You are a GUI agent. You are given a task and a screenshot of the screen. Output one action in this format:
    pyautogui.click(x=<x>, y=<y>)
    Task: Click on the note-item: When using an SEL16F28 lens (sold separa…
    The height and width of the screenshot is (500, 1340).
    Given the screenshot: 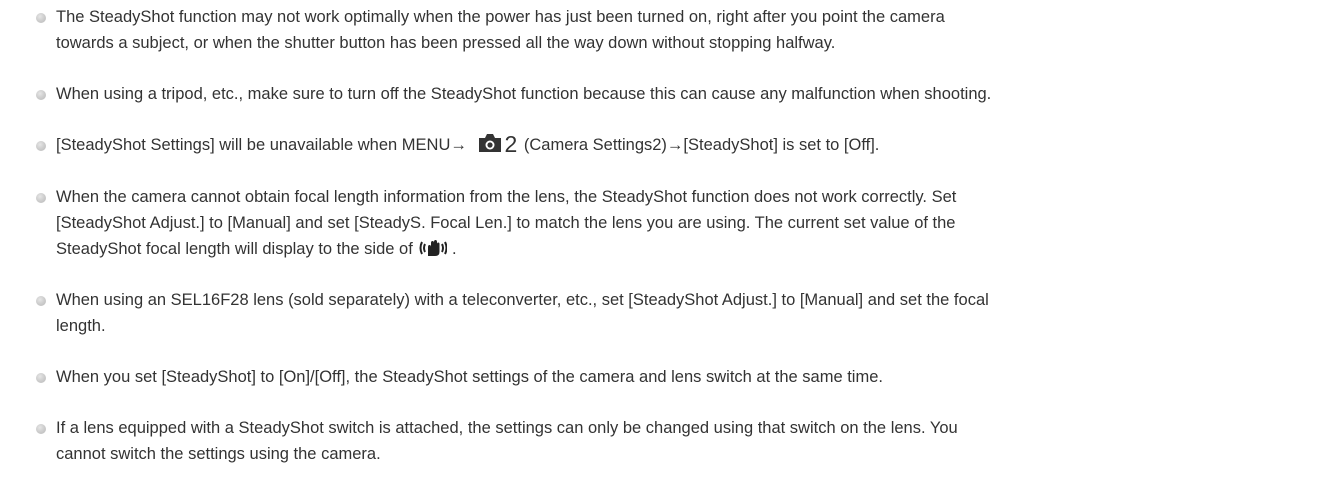 What is the action you would take?
    pyautogui.click(x=670, y=313)
    